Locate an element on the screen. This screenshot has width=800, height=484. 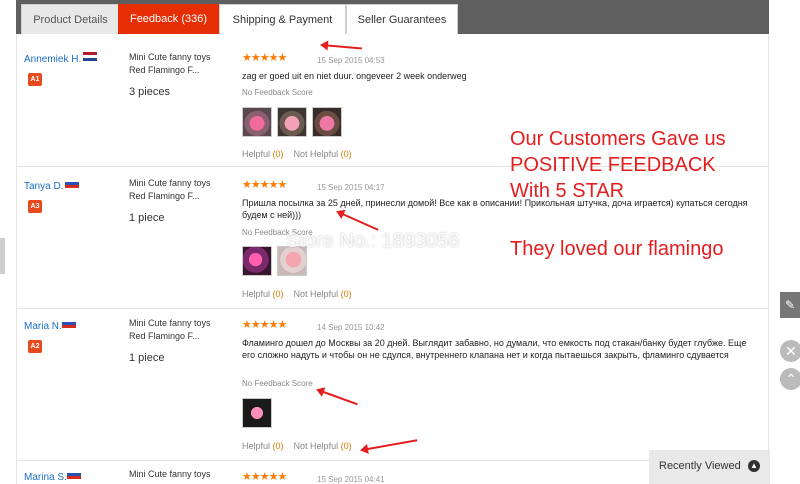
reviewer-name: Maria N. is located at coordinates (43, 326).